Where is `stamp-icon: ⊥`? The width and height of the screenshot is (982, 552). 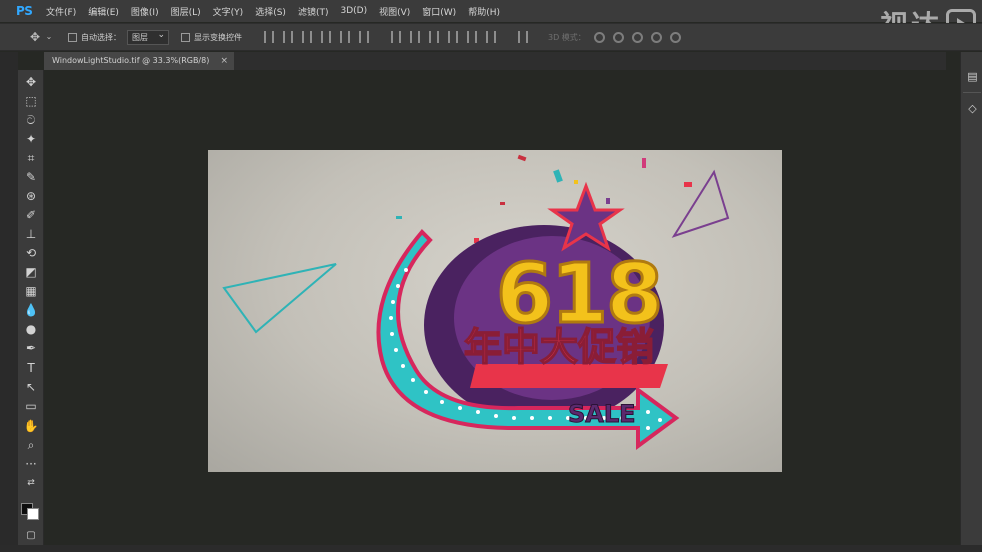 stamp-icon: ⊥ is located at coordinates (31, 234).